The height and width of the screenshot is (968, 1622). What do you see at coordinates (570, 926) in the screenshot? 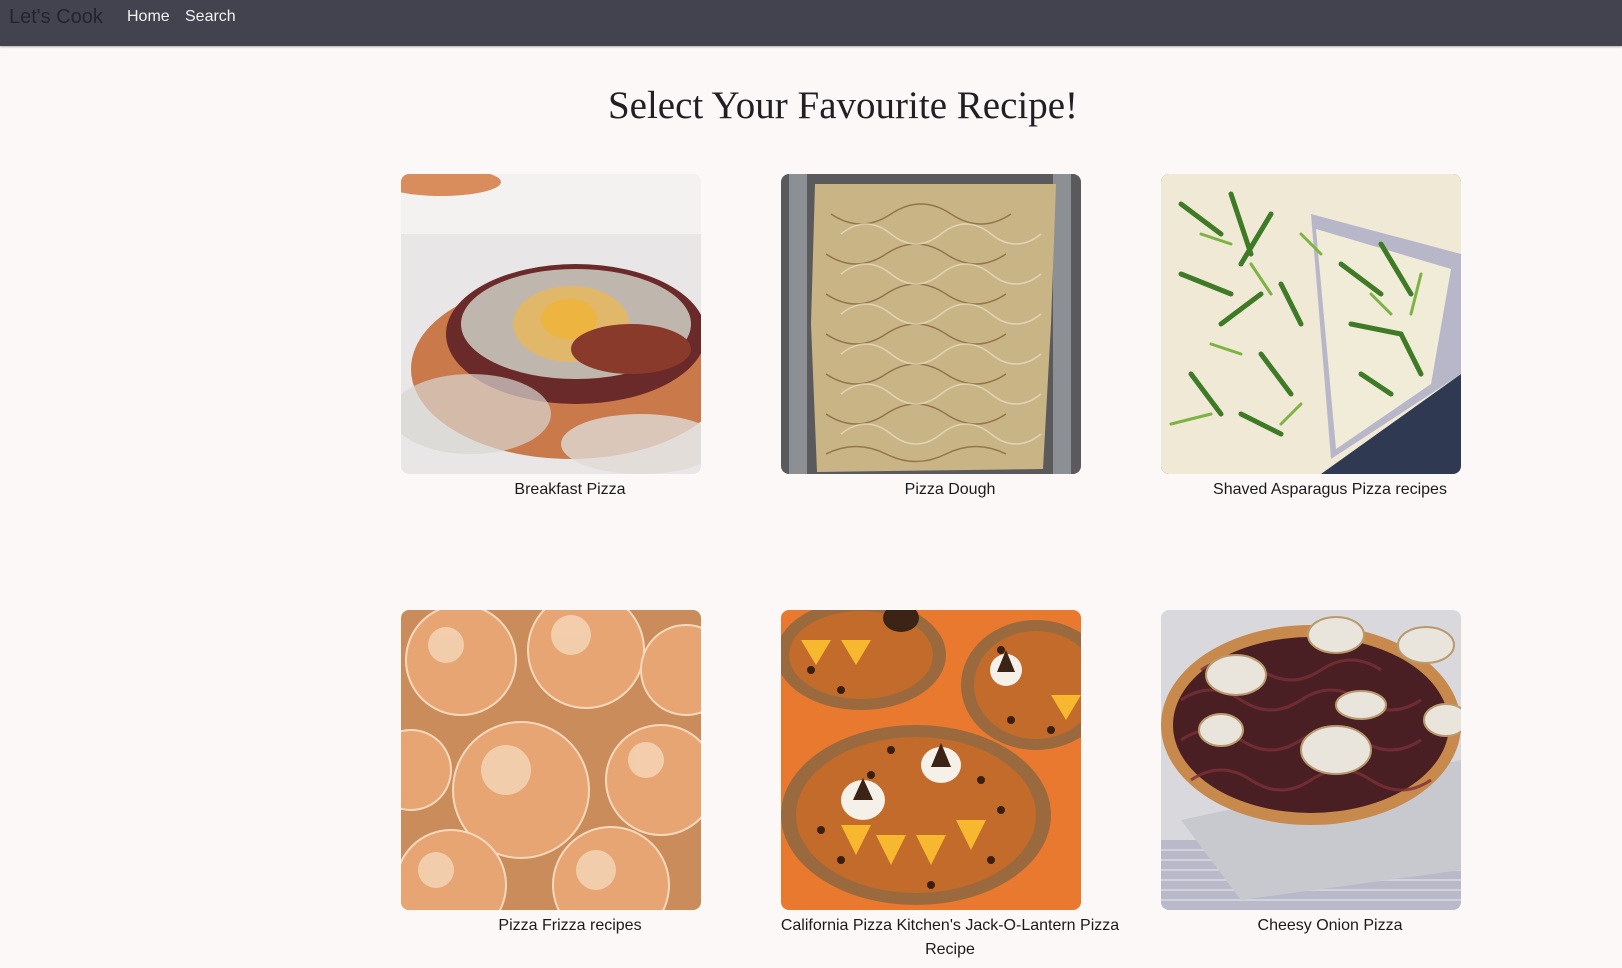
I see `recipe-title: Pizza Frizza recipes` at bounding box center [570, 926].